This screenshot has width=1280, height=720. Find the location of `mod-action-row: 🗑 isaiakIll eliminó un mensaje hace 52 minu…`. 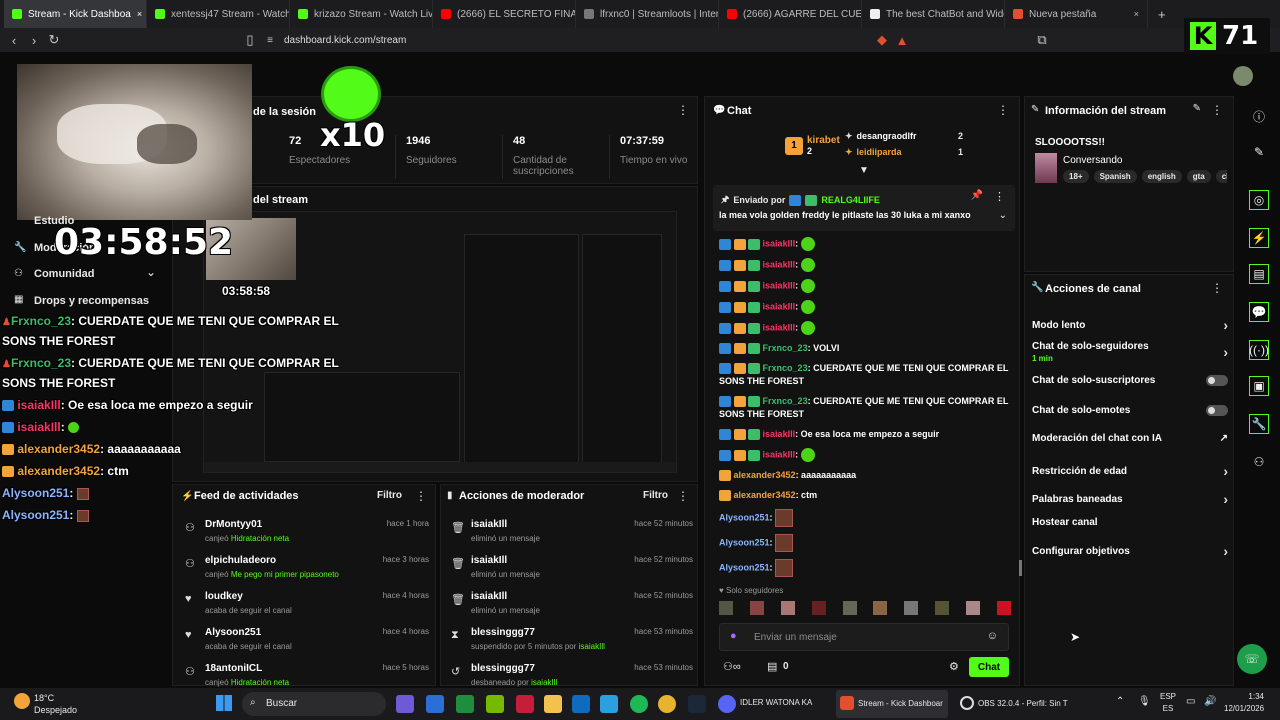

mod-action-row: 🗑 isaiakIll eliminó un mensaje hace 52 minu… is located at coordinates (572, 537).